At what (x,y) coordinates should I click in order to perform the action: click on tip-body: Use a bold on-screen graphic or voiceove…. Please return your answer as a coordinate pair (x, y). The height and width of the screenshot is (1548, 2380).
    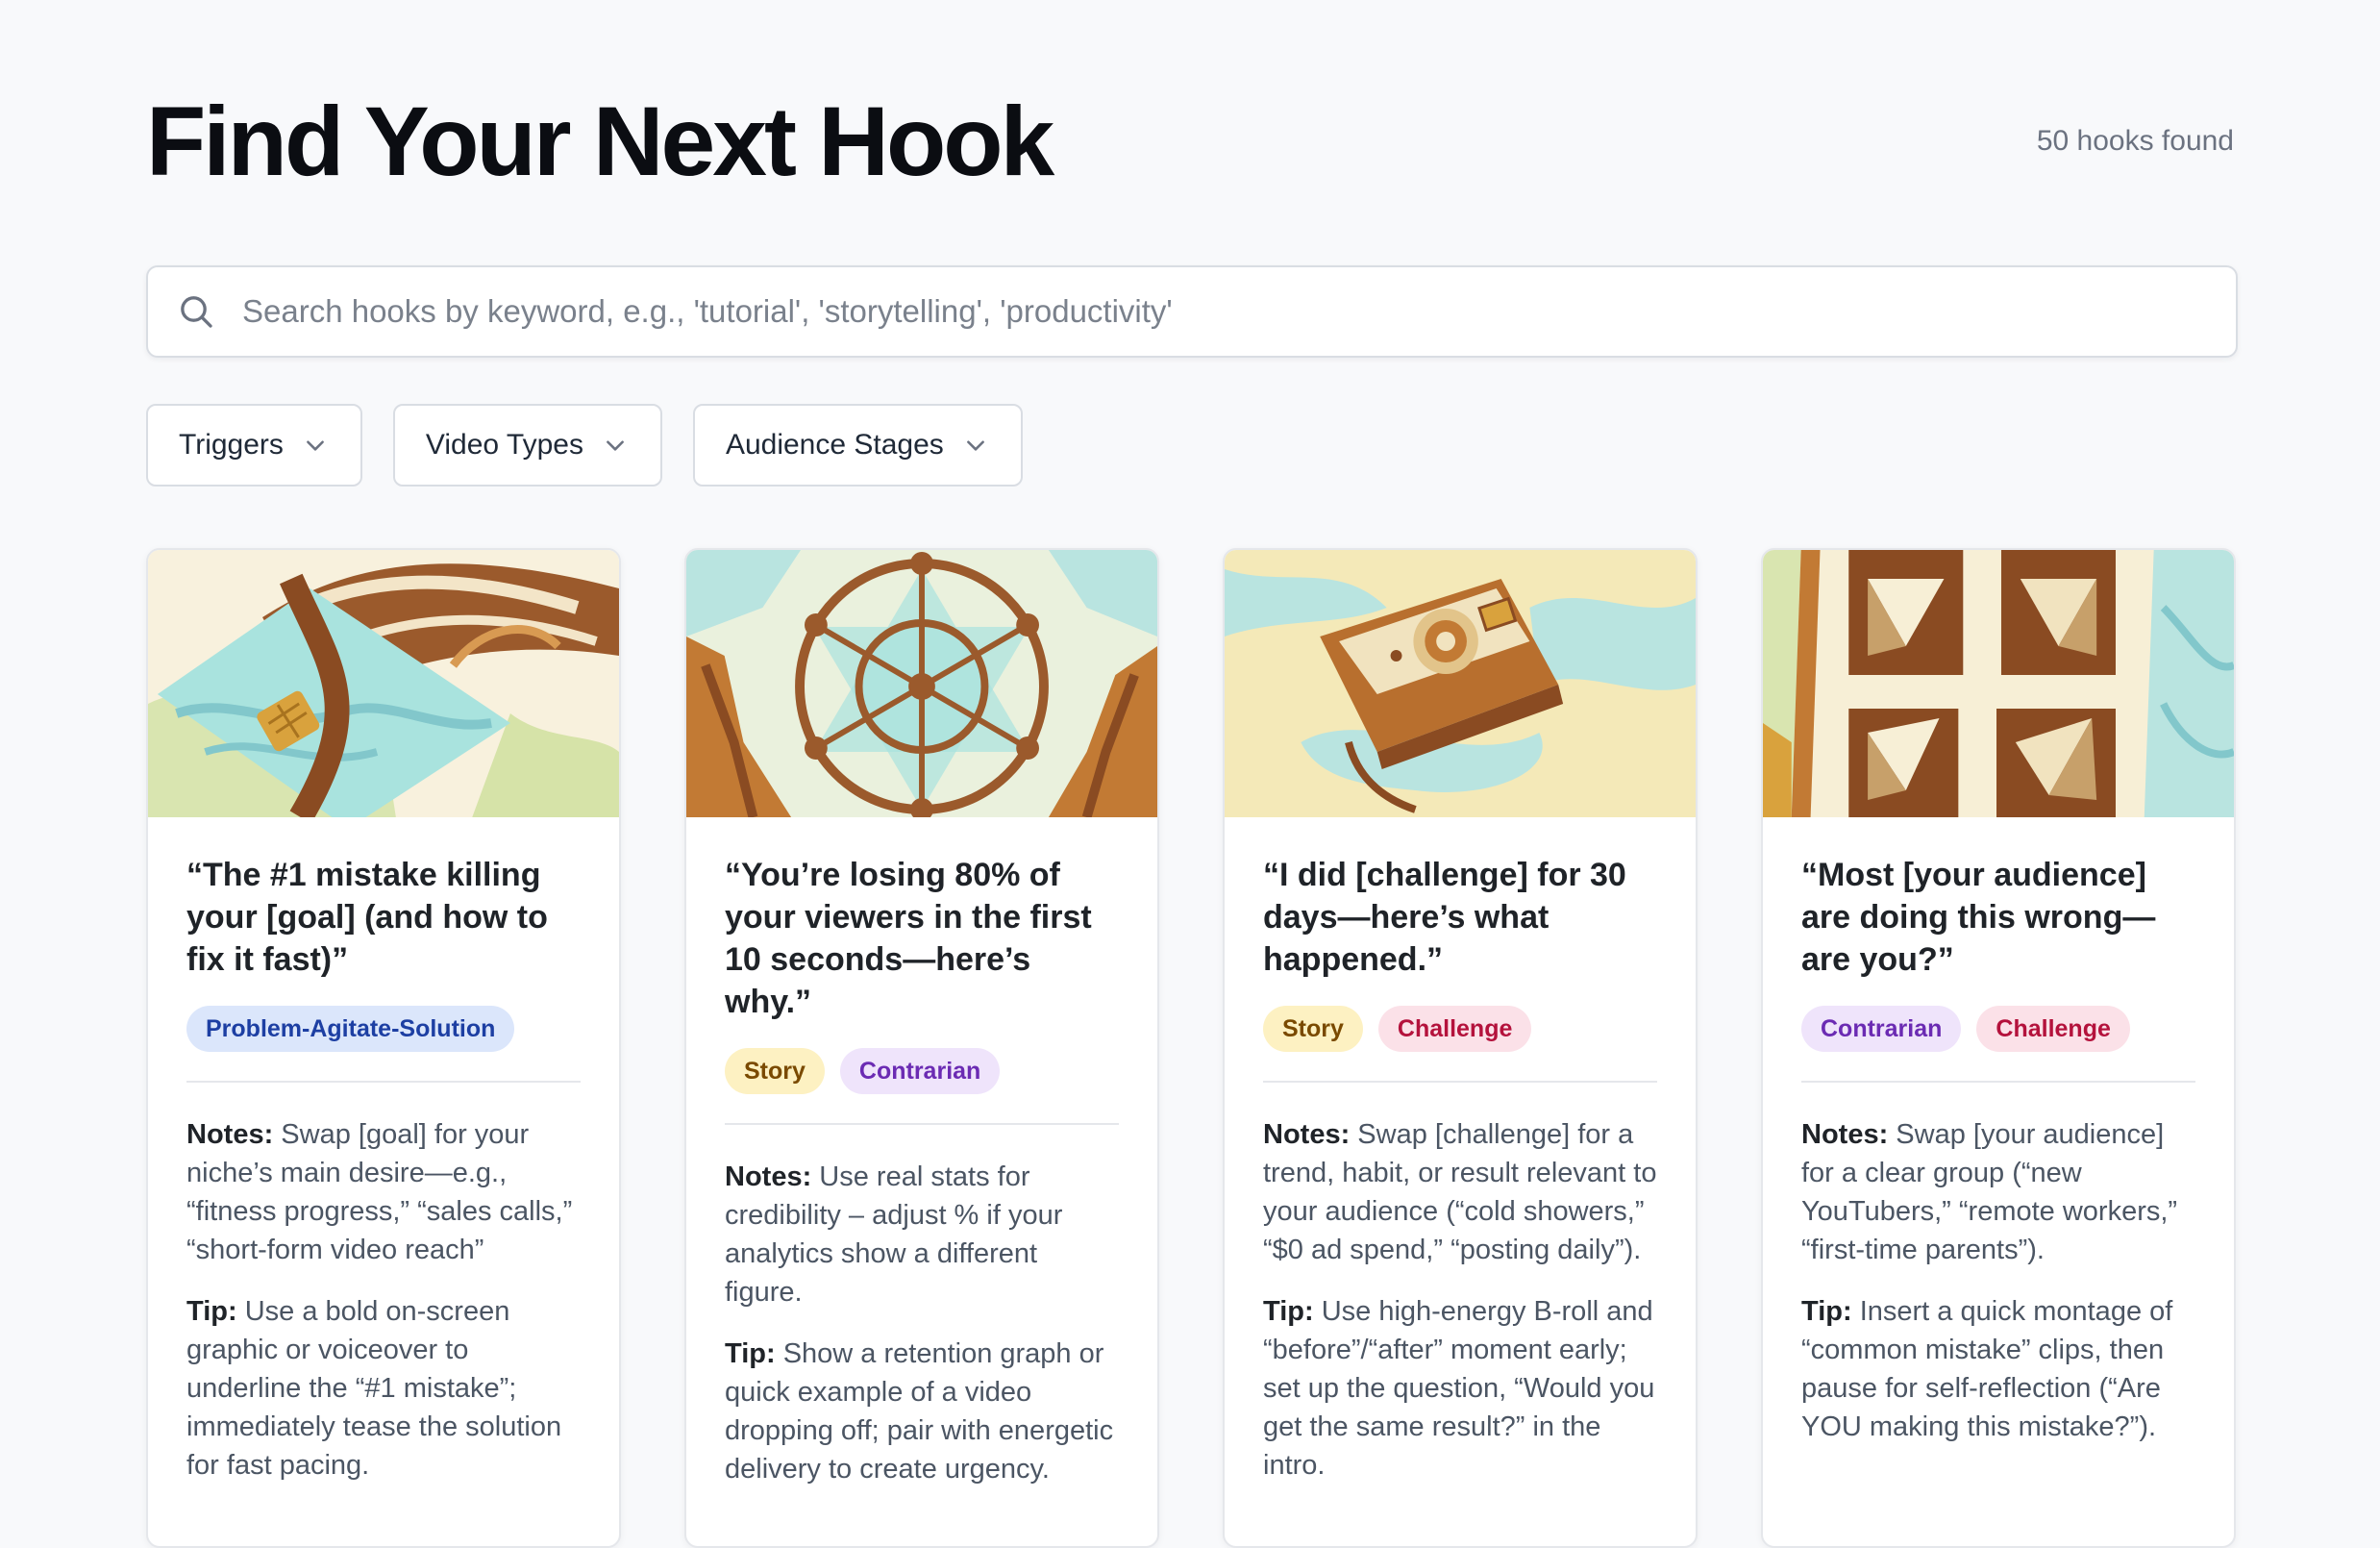
    Looking at the image, I should click on (374, 1388).